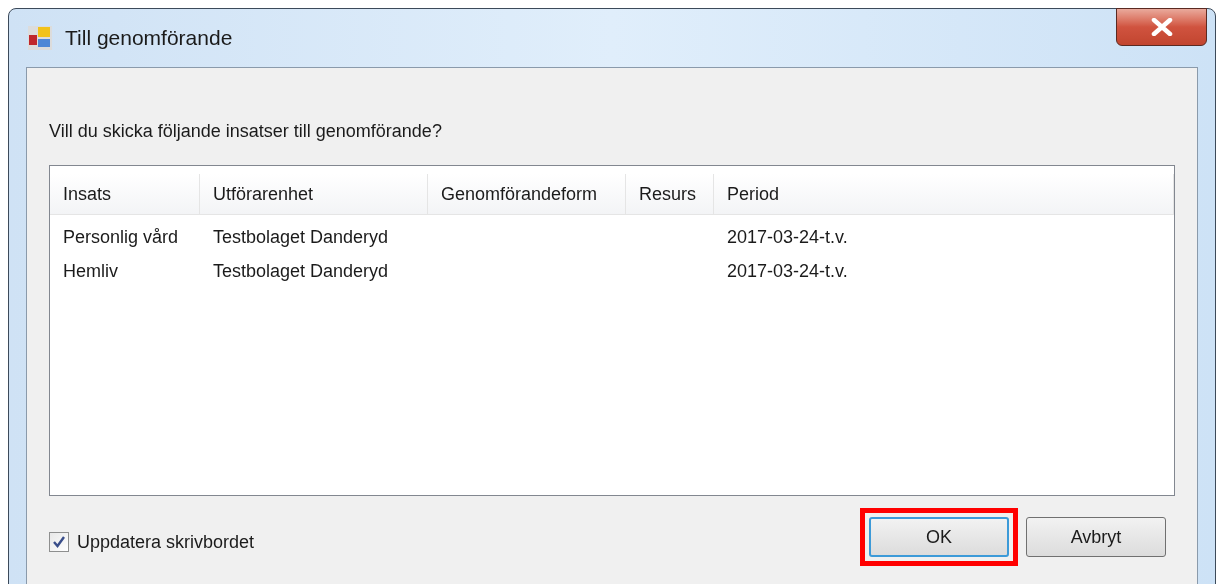 This screenshot has height=584, width=1224. What do you see at coordinates (125, 194) in the screenshot?
I see `column-header: Insats` at bounding box center [125, 194].